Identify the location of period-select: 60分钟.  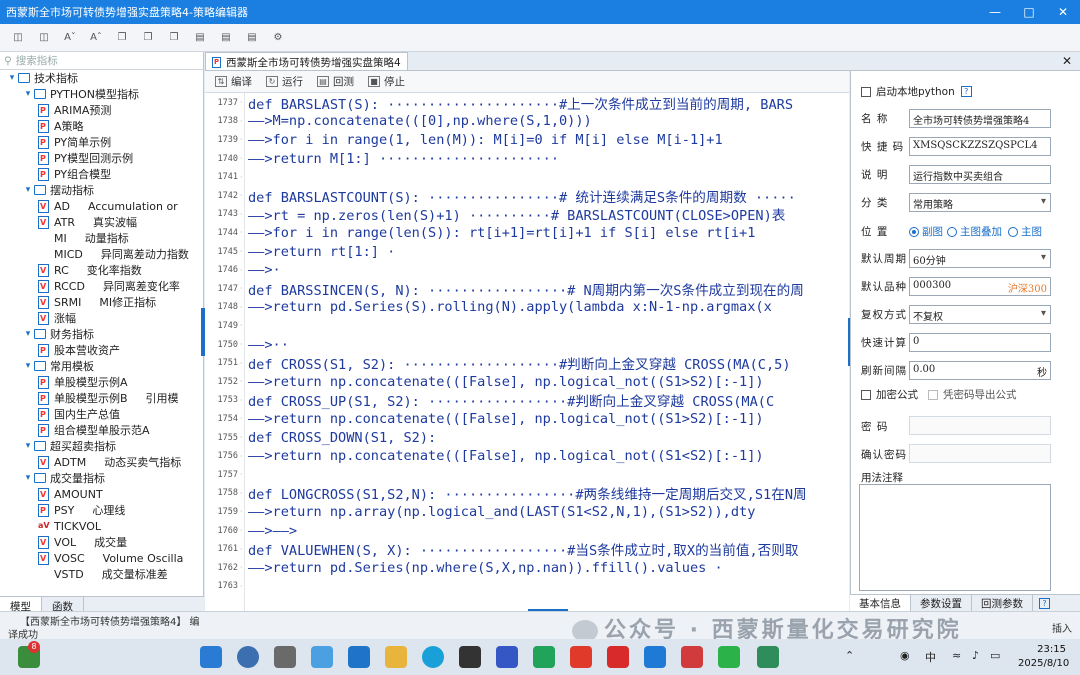
(980, 258).